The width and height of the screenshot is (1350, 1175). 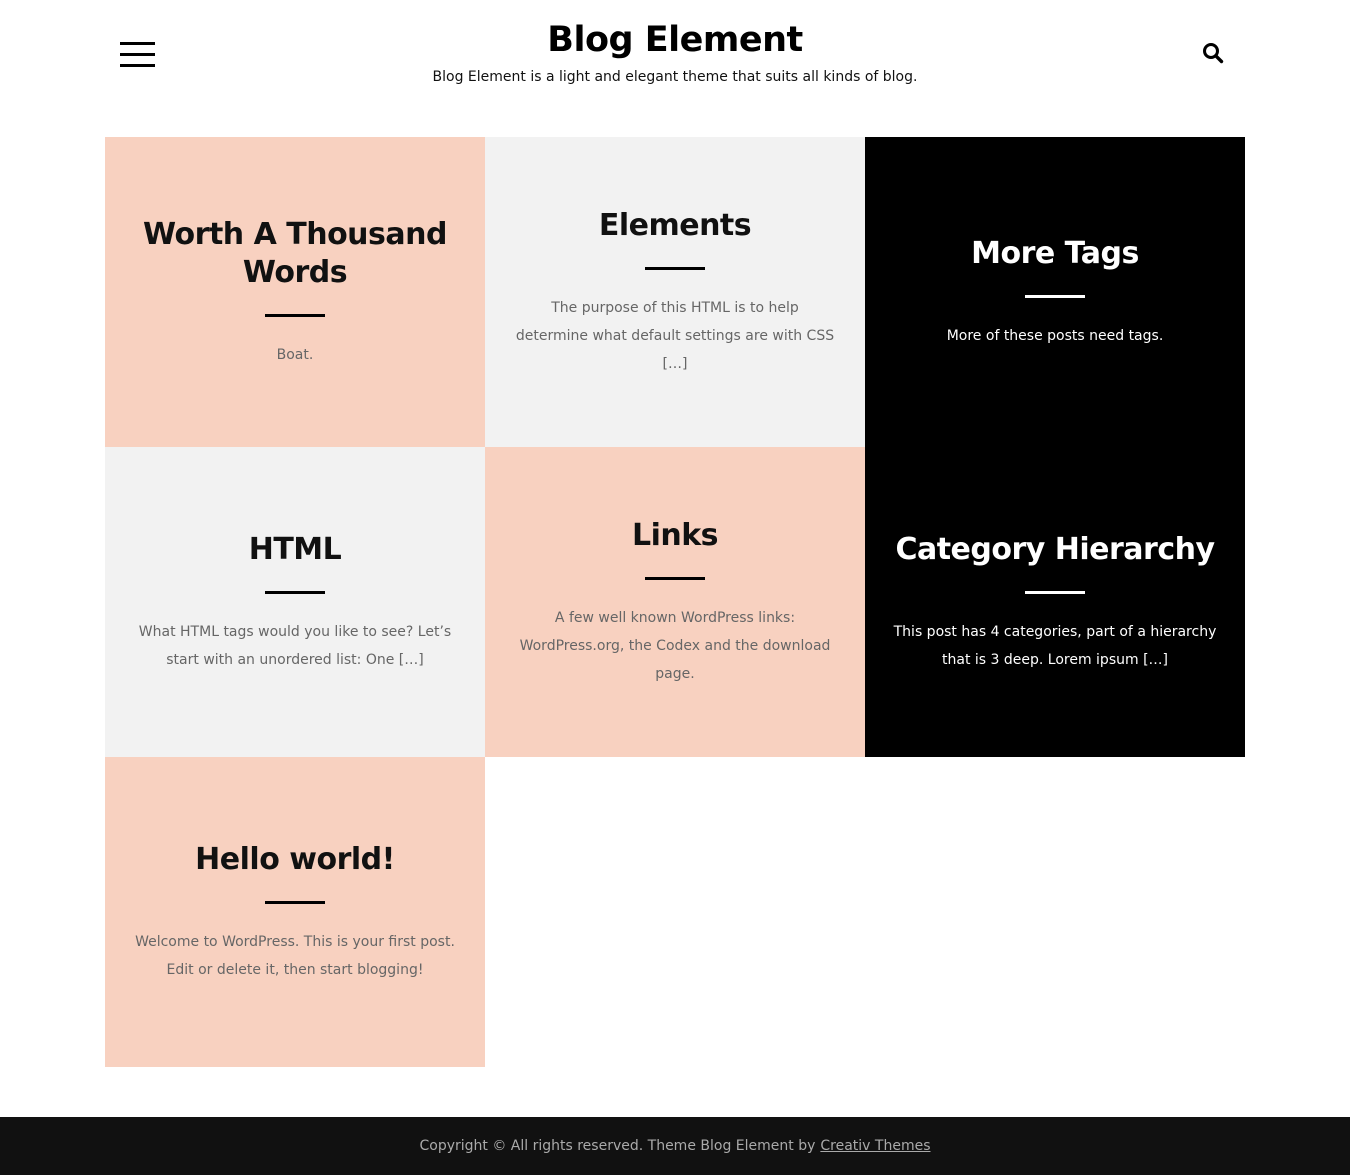 What do you see at coordinates (1213, 53) in the screenshot?
I see `search-icon` at bounding box center [1213, 53].